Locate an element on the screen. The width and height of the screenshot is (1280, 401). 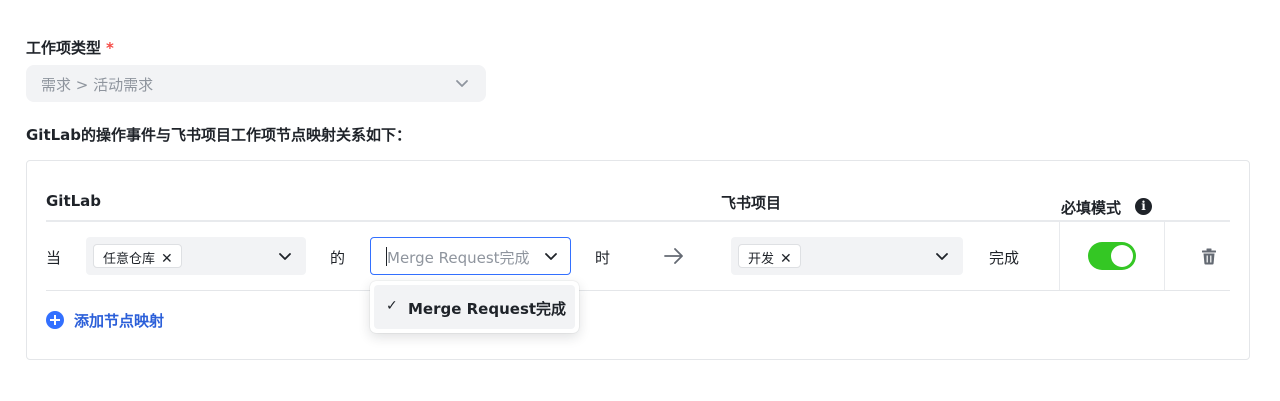
repository-tag: 任意仓库 ✕ is located at coordinates (137, 256).